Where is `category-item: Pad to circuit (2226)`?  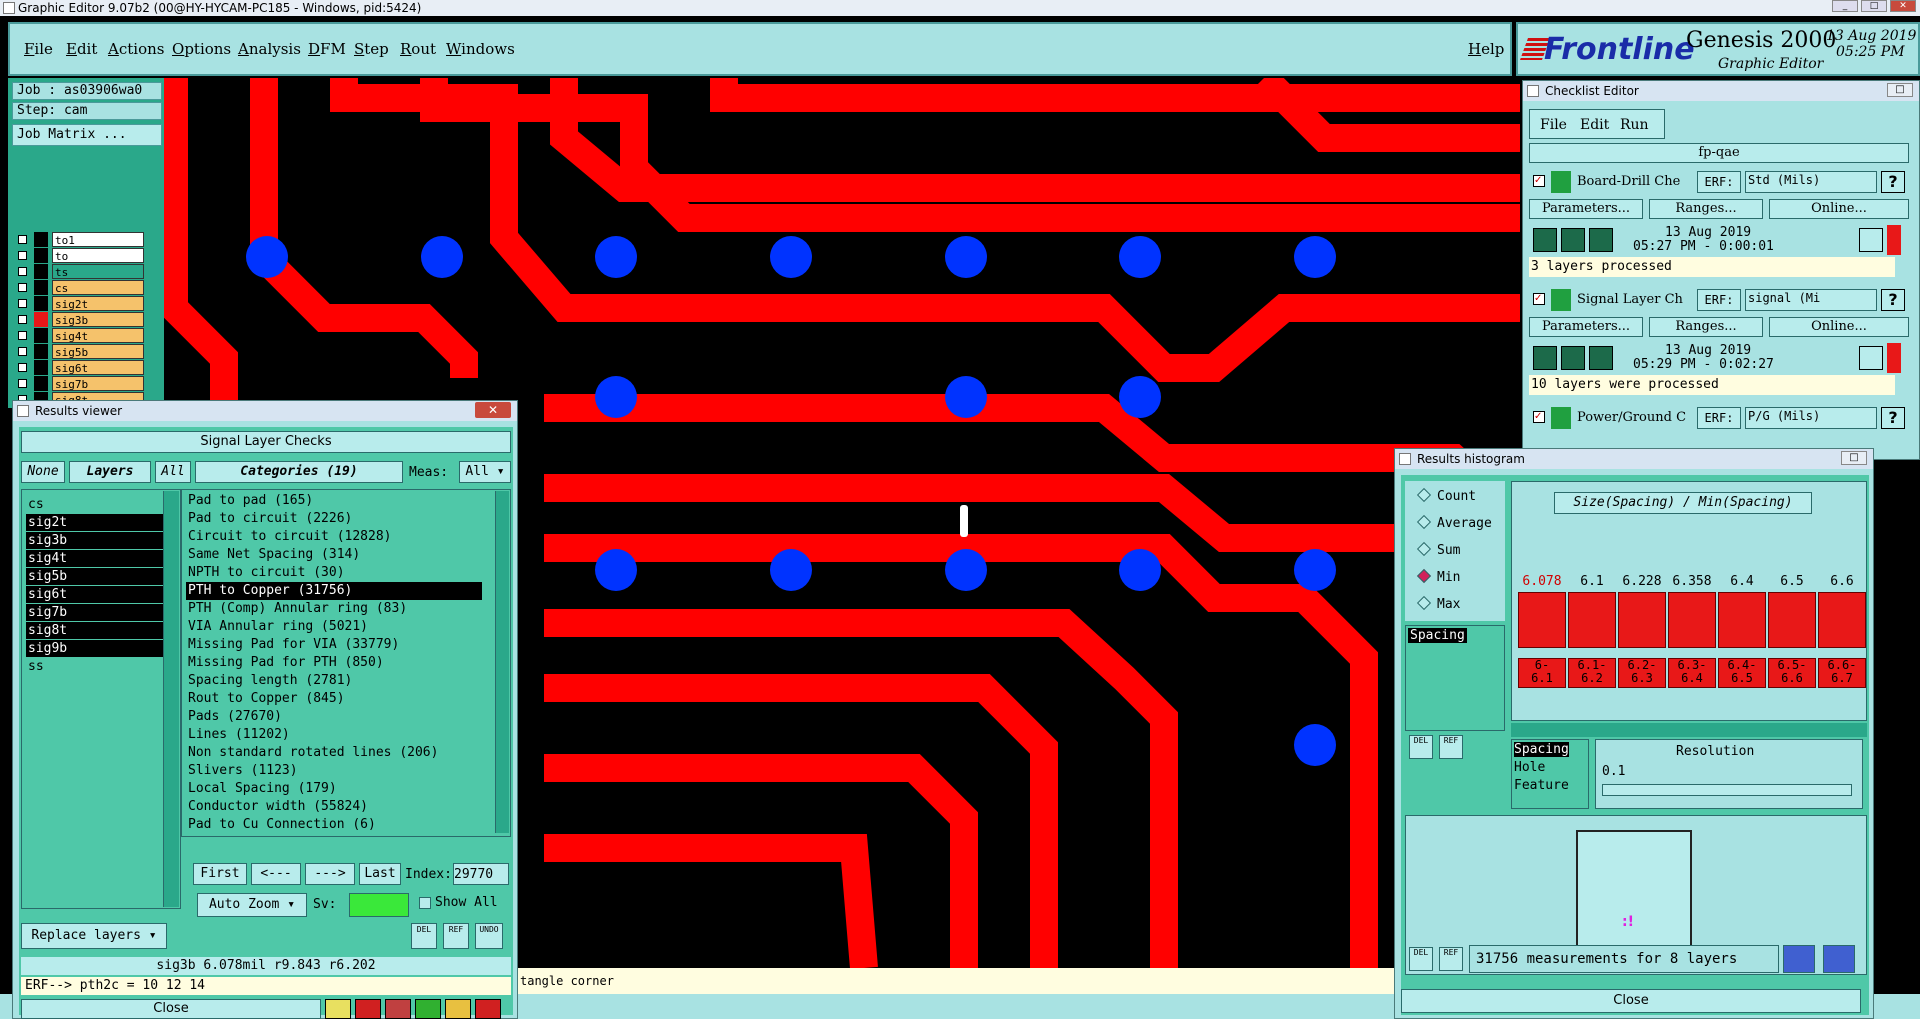
category-item: Pad to circuit (2226) is located at coordinates (334, 519).